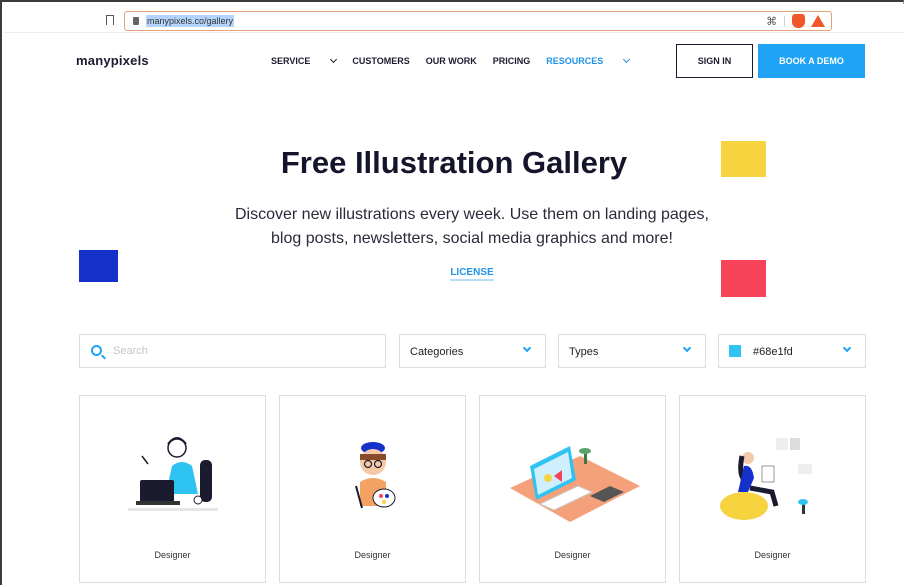  What do you see at coordinates (811, 61) in the screenshot?
I see `book-demo-button: BOOK A DEMO` at bounding box center [811, 61].